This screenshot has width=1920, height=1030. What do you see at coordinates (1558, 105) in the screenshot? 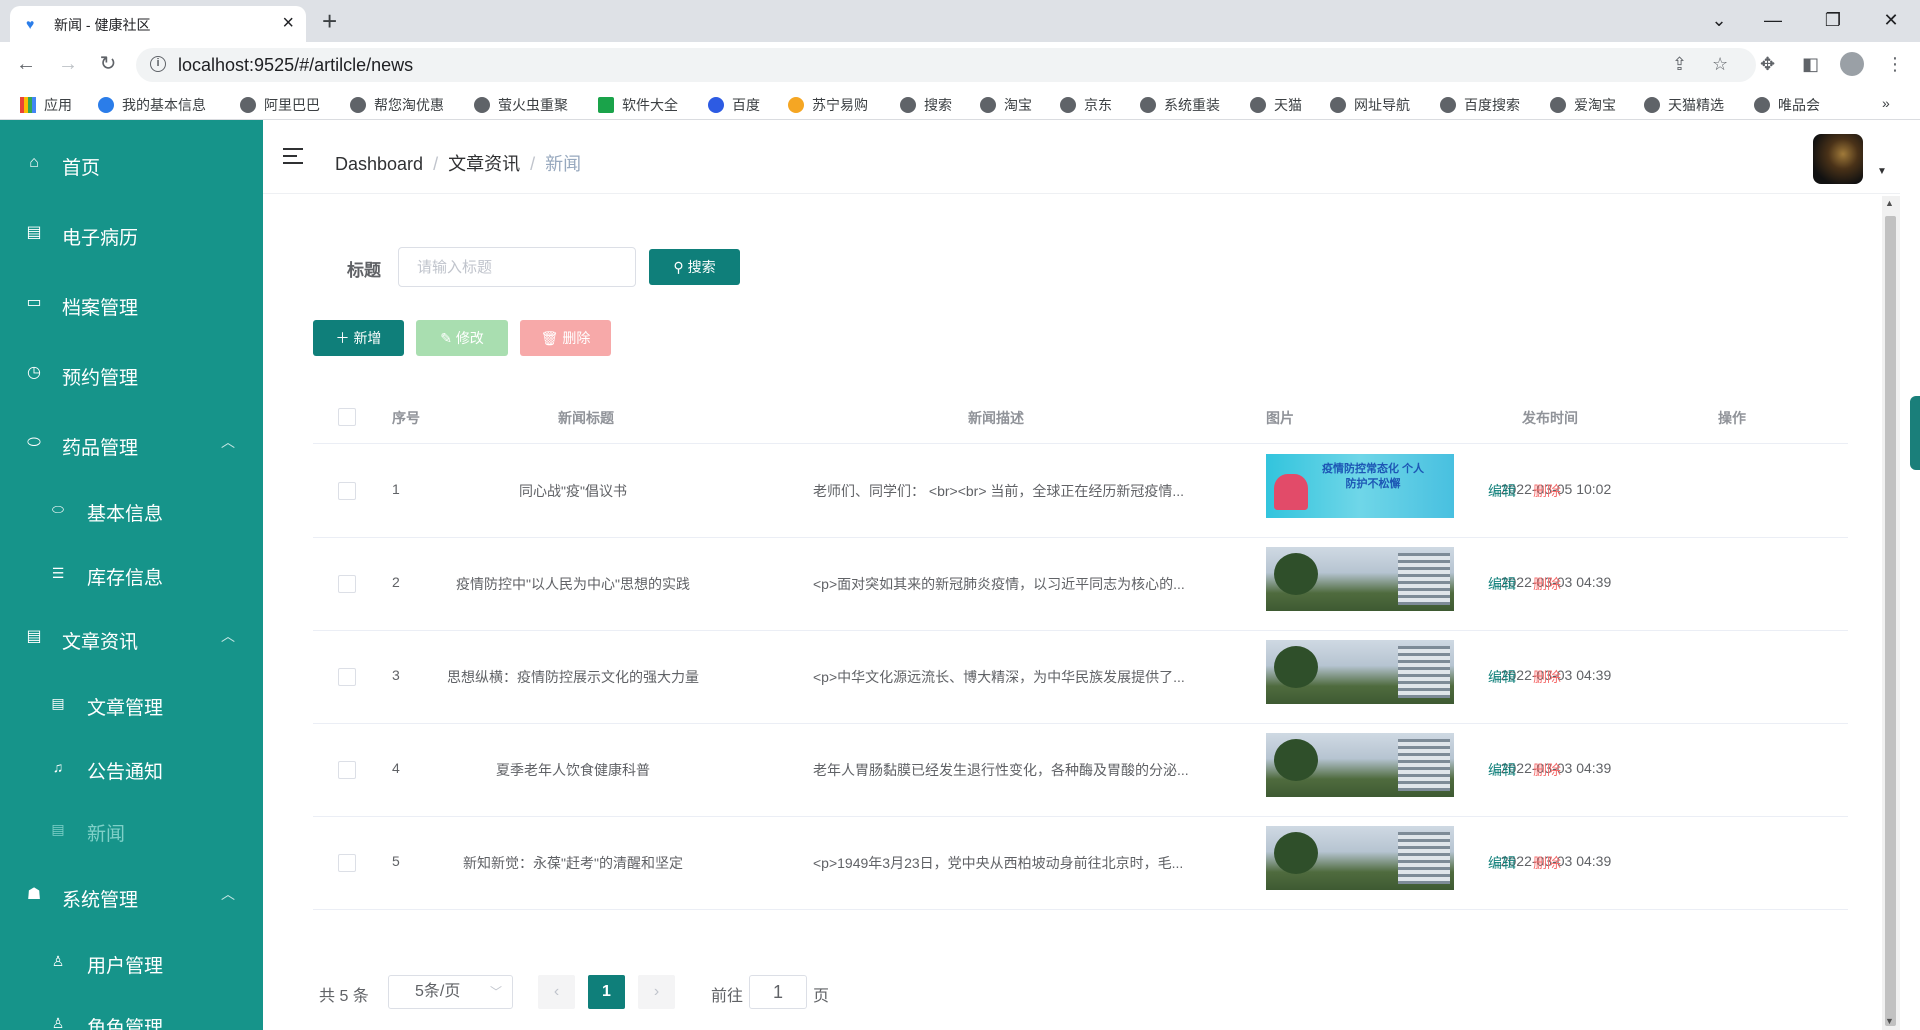
I see `globe-icon` at bounding box center [1558, 105].